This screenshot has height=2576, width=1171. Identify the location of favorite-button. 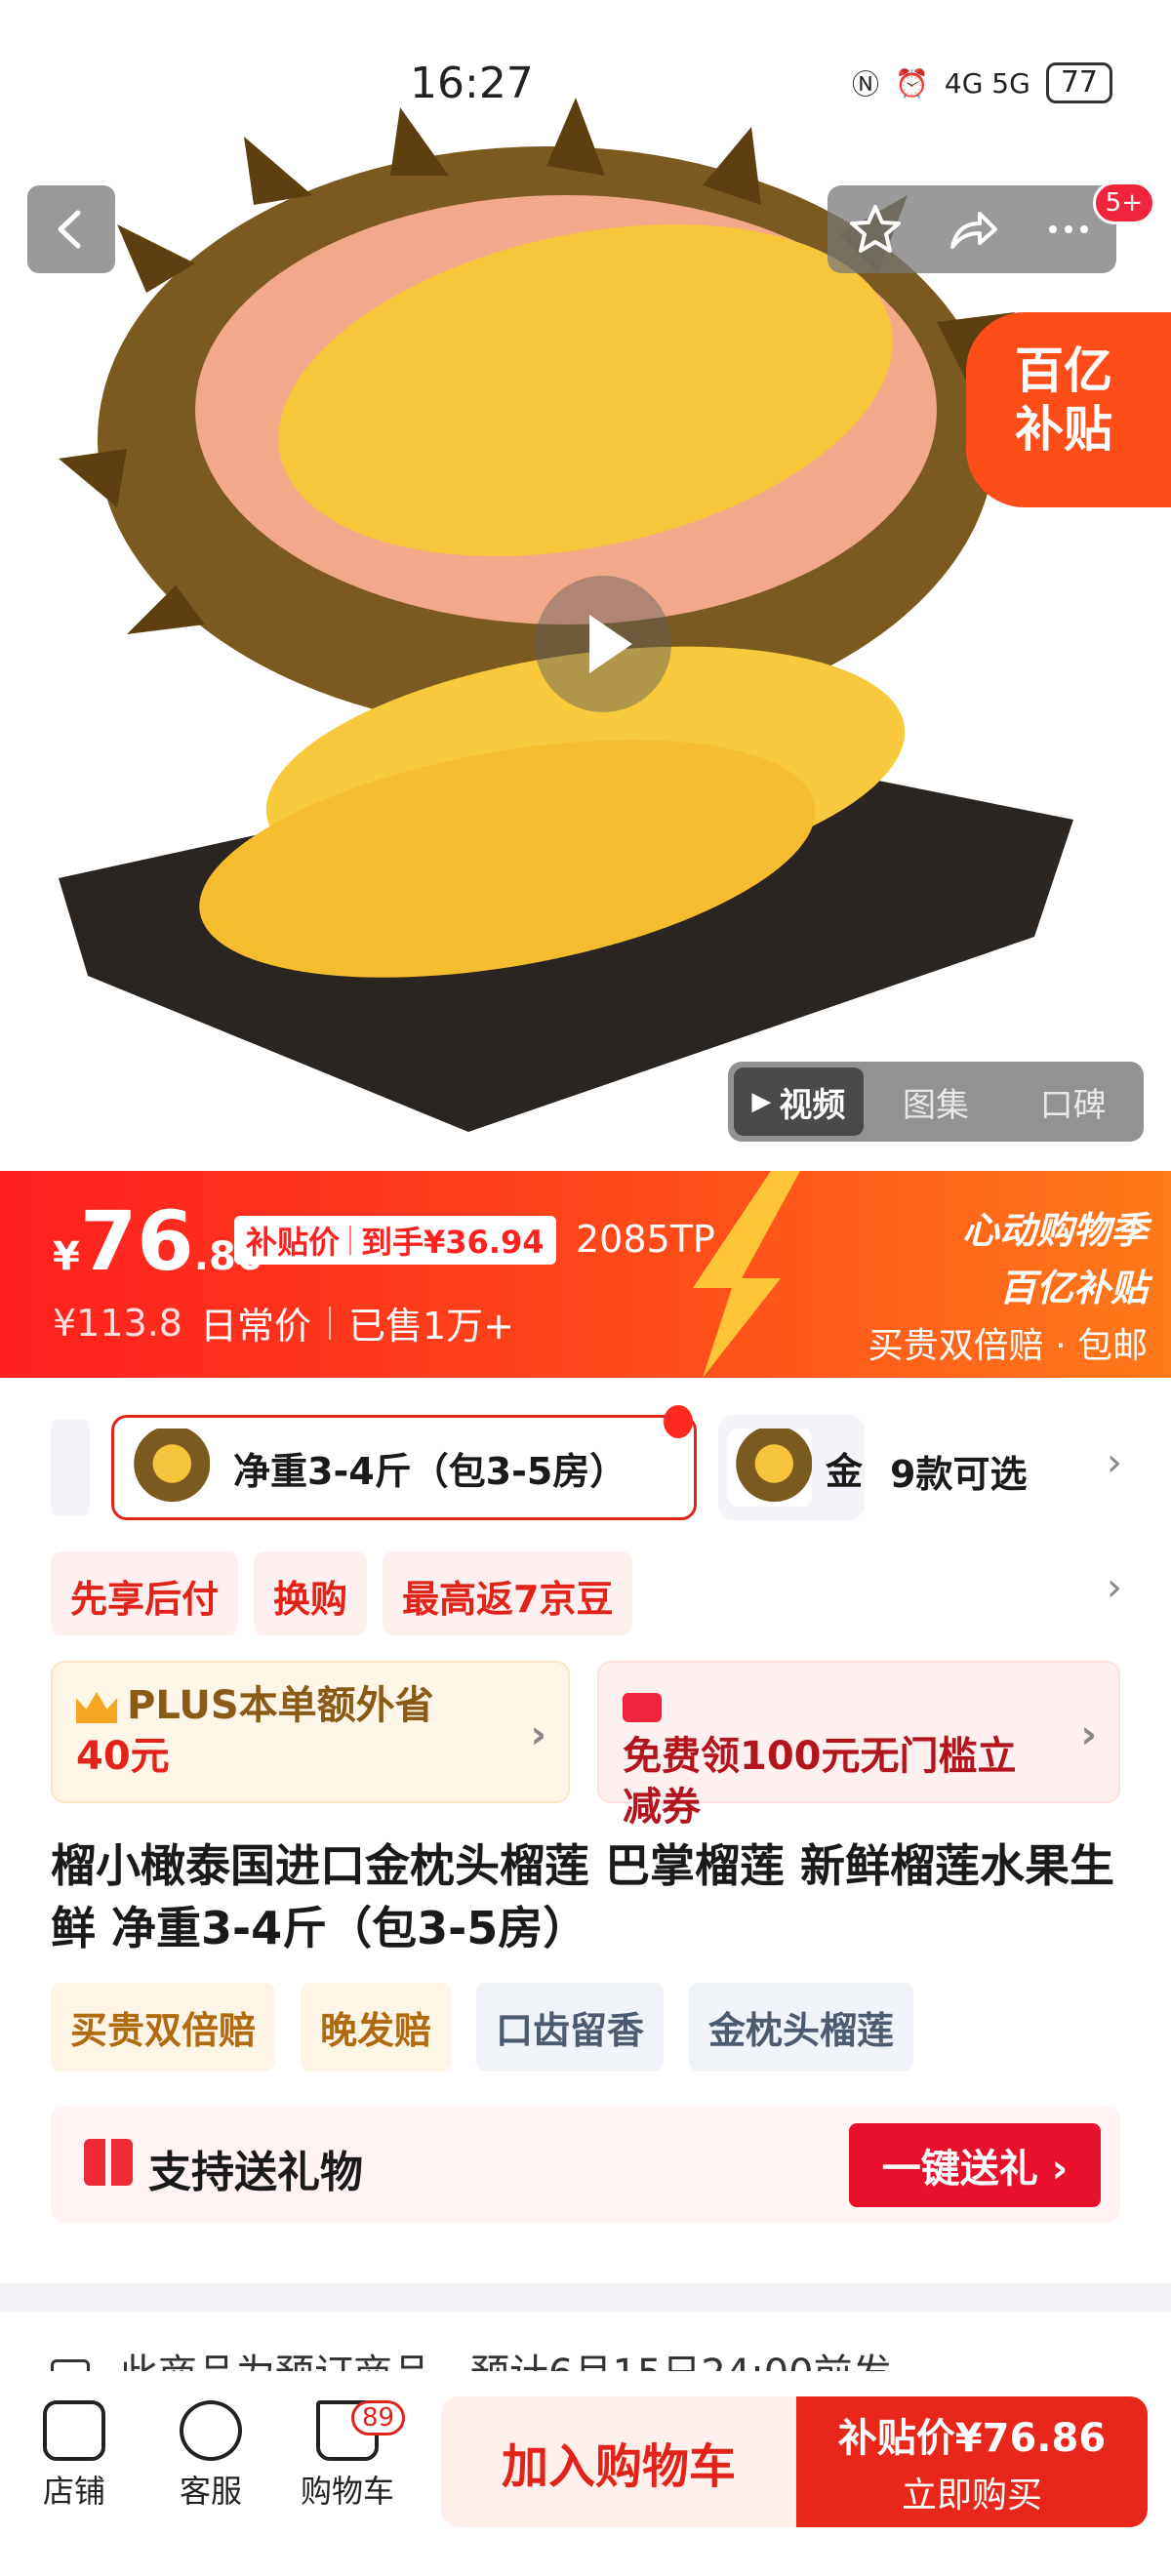
(875, 229).